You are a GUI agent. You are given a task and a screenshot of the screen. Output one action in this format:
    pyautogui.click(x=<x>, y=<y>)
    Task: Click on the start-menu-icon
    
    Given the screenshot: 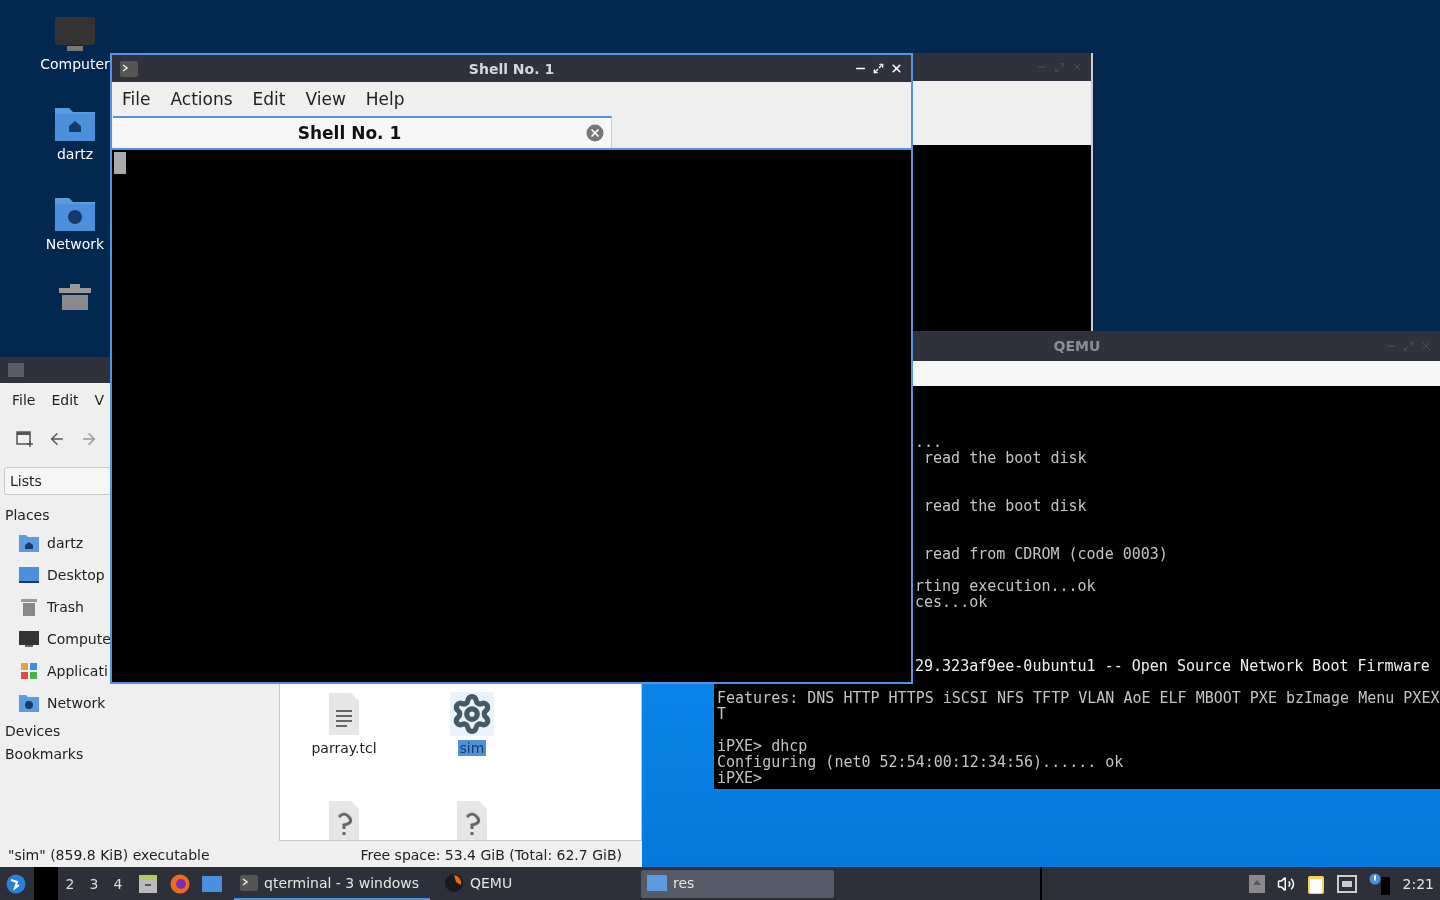 What is the action you would take?
    pyautogui.click(x=16, y=883)
    